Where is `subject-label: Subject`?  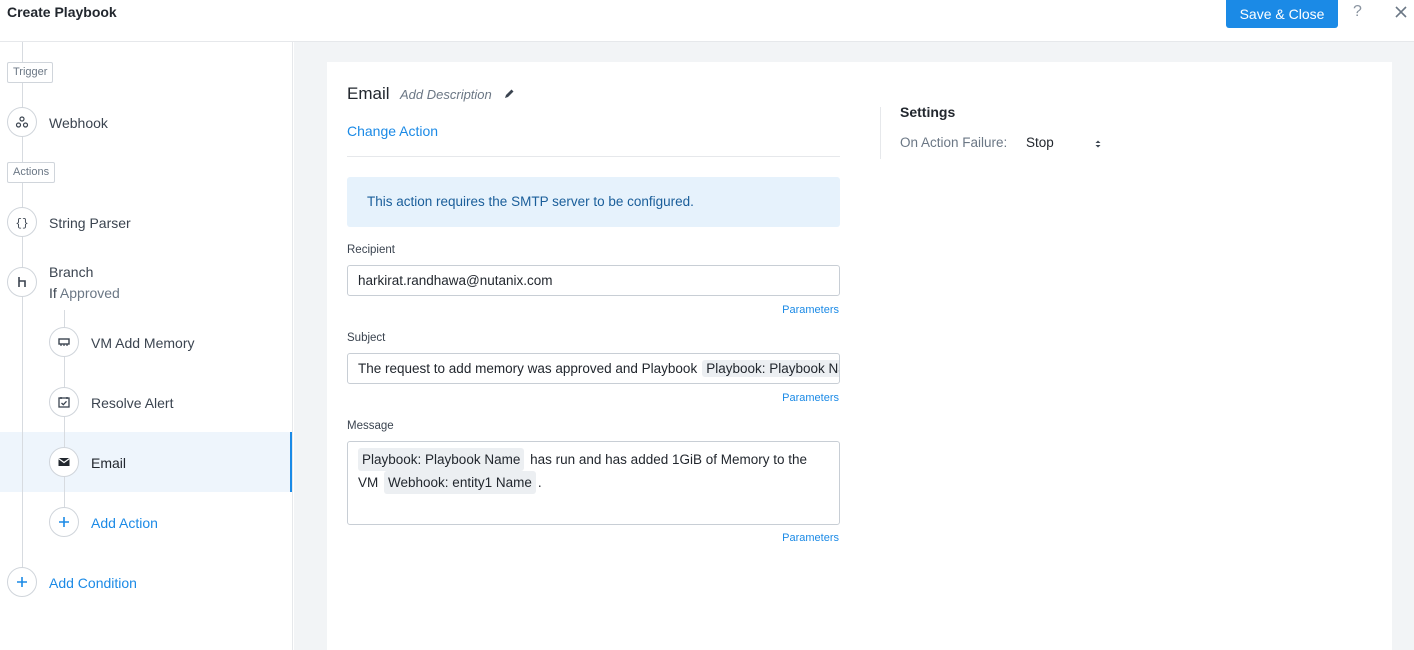 subject-label: Subject is located at coordinates (366, 338).